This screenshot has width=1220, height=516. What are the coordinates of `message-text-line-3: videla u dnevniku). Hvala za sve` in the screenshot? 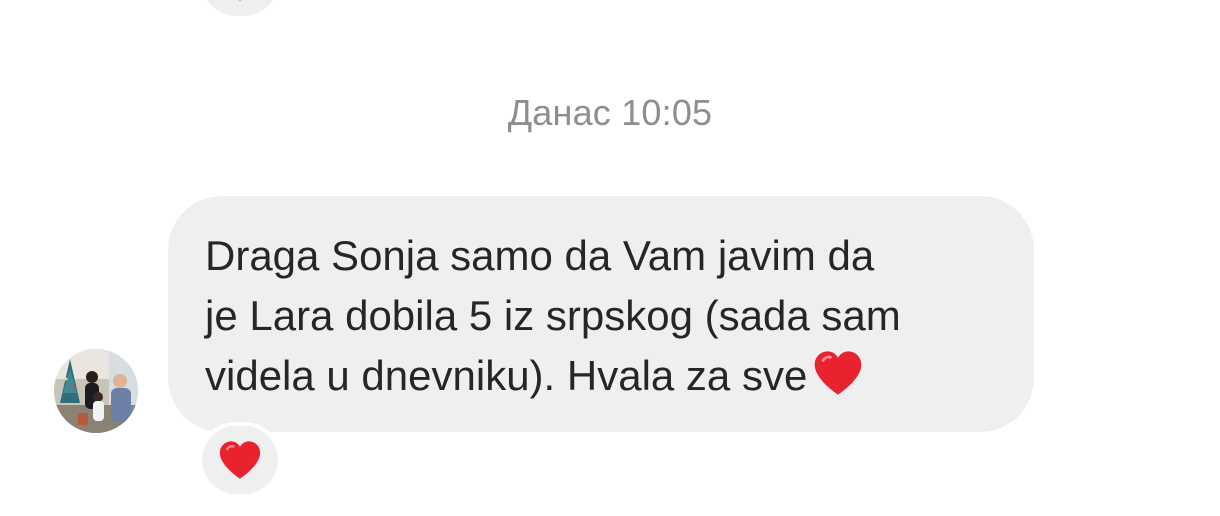 It's located at (604, 376).